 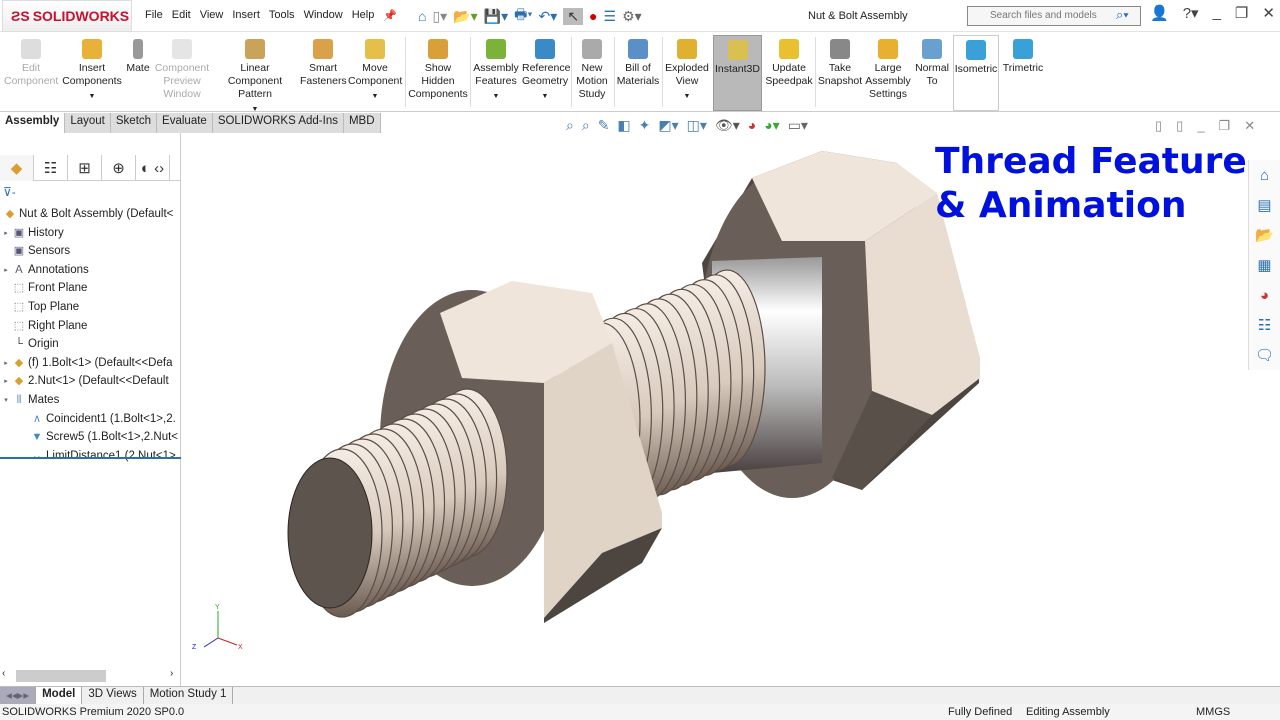 What do you see at coordinates (771, 125) in the screenshot?
I see `apply-scene-icon: ◕▾` at bounding box center [771, 125].